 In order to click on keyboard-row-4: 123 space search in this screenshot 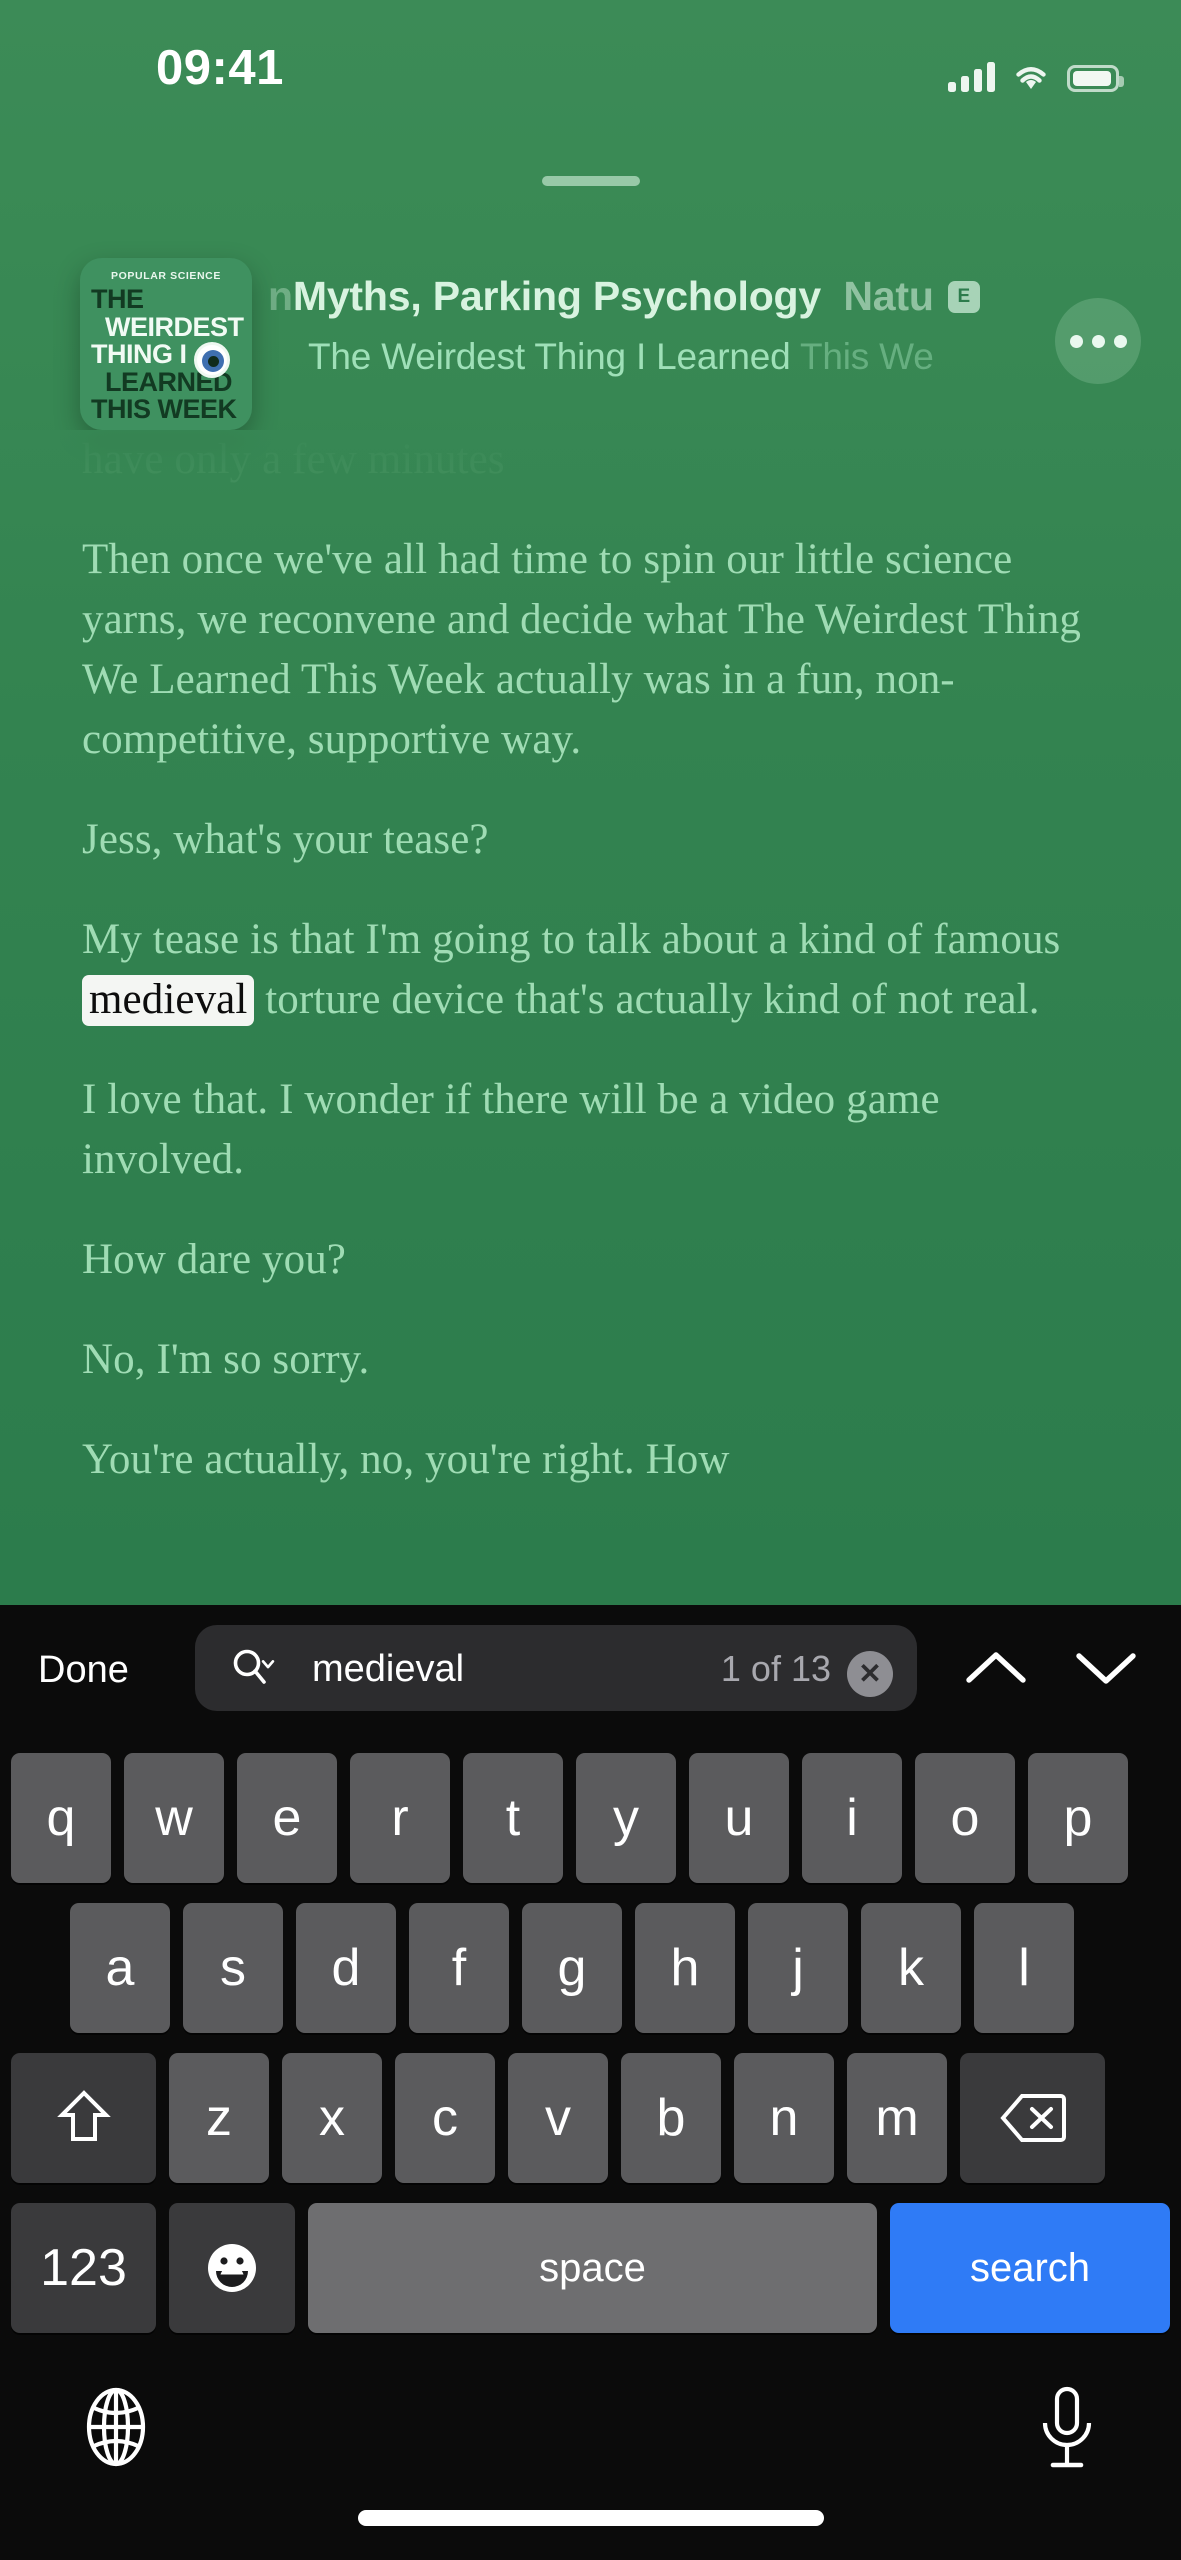, I will do `click(590, 2268)`.